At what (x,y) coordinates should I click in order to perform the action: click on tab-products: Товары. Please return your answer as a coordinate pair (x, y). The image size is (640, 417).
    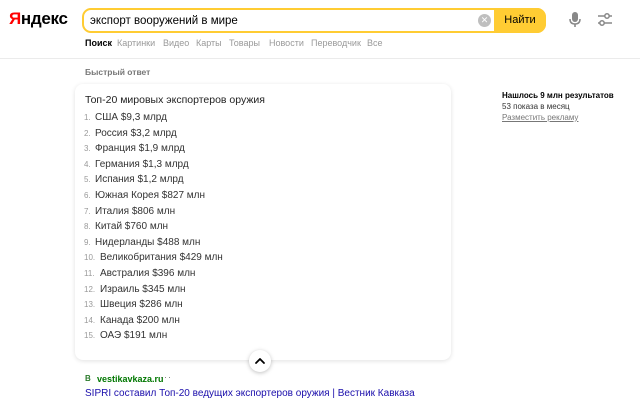
    Looking at the image, I should click on (244, 43).